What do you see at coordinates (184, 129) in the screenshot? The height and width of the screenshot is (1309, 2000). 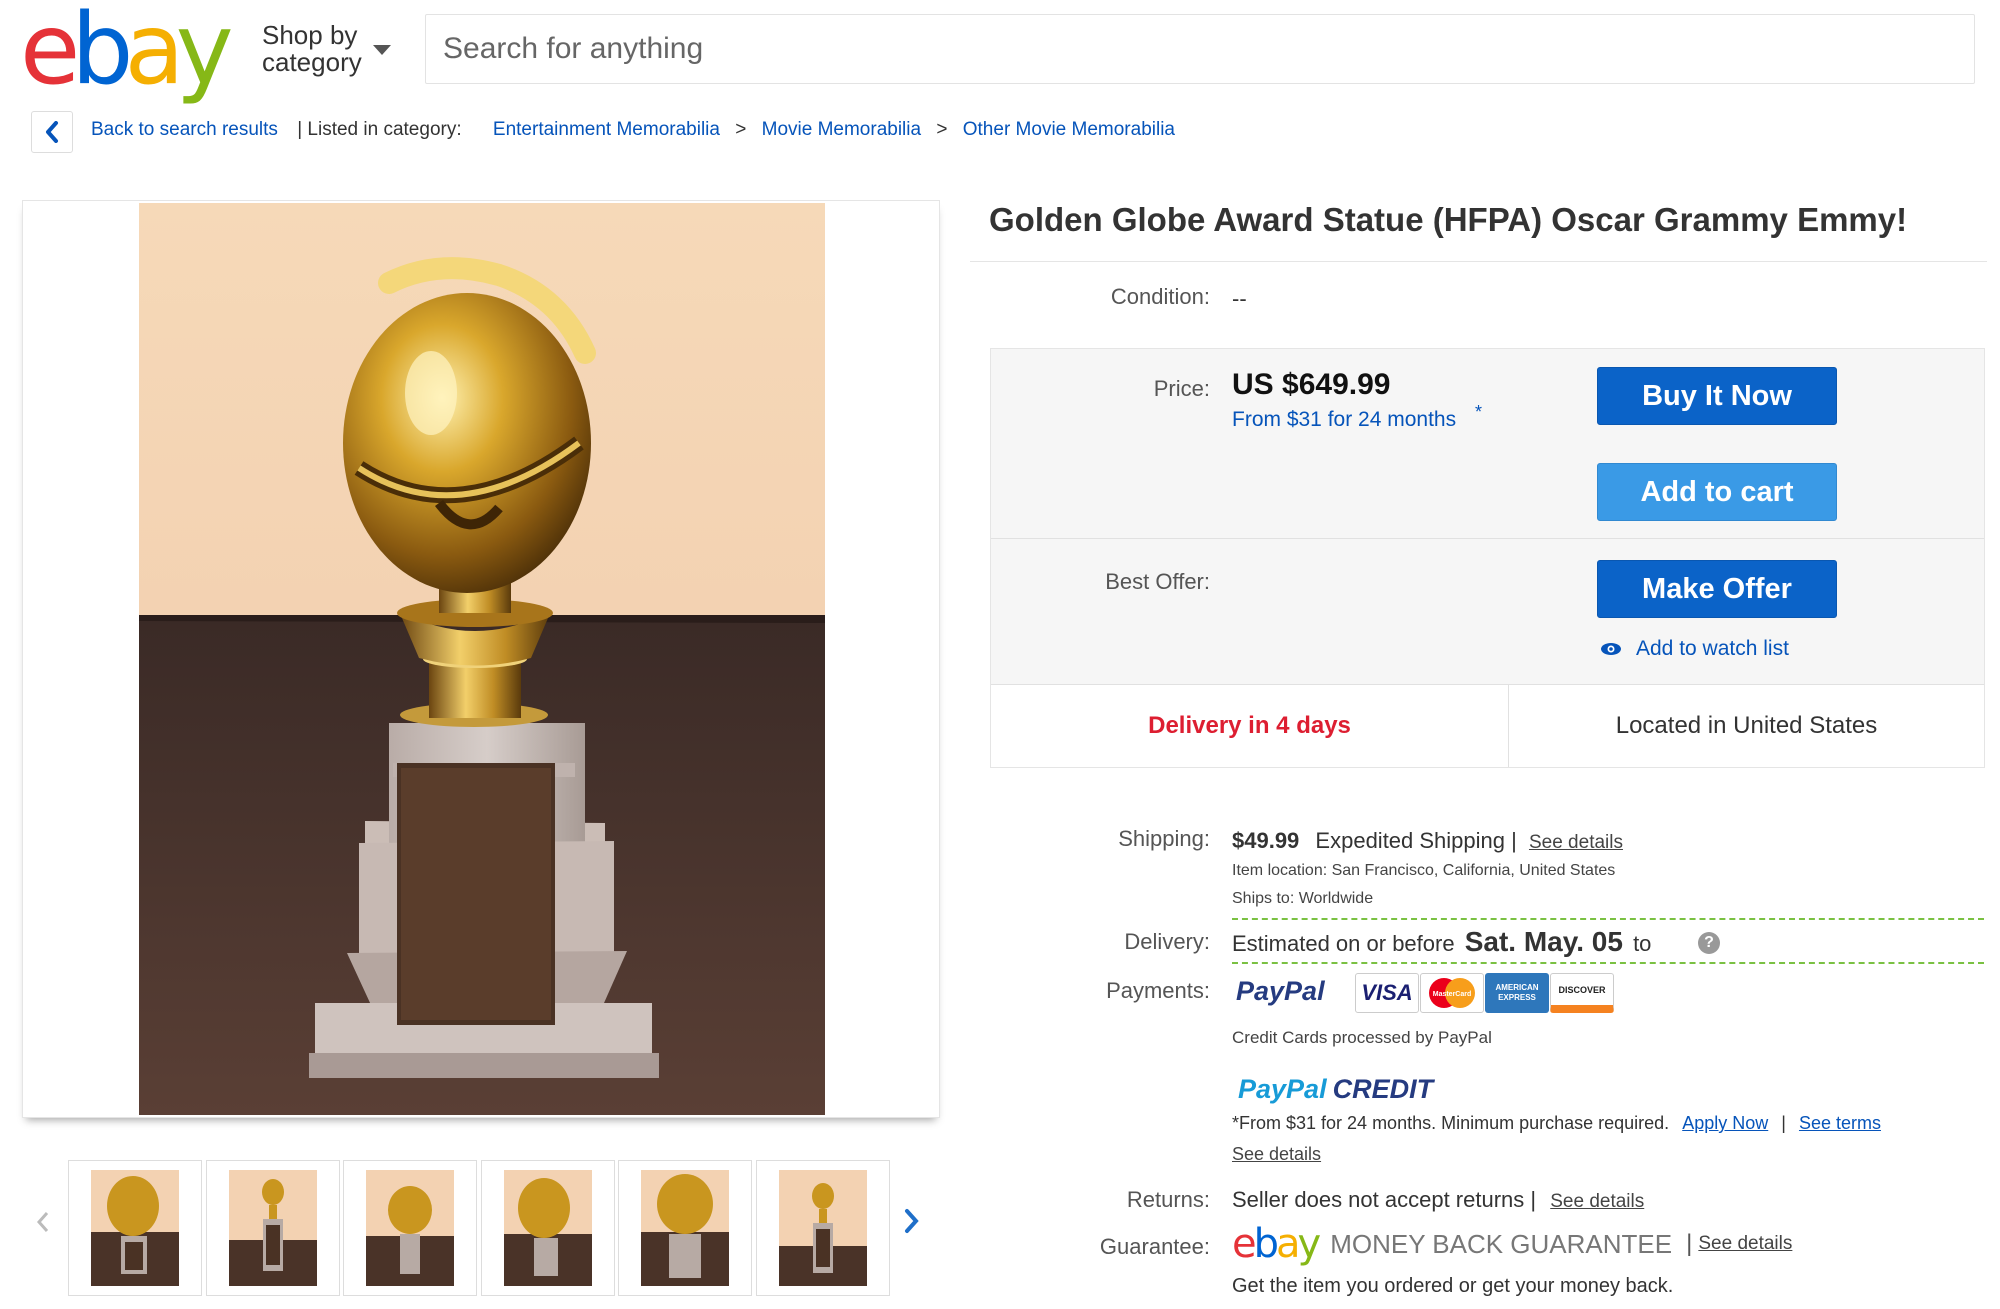 I see `back-to-search-link: Back to search results` at bounding box center [184, 129].